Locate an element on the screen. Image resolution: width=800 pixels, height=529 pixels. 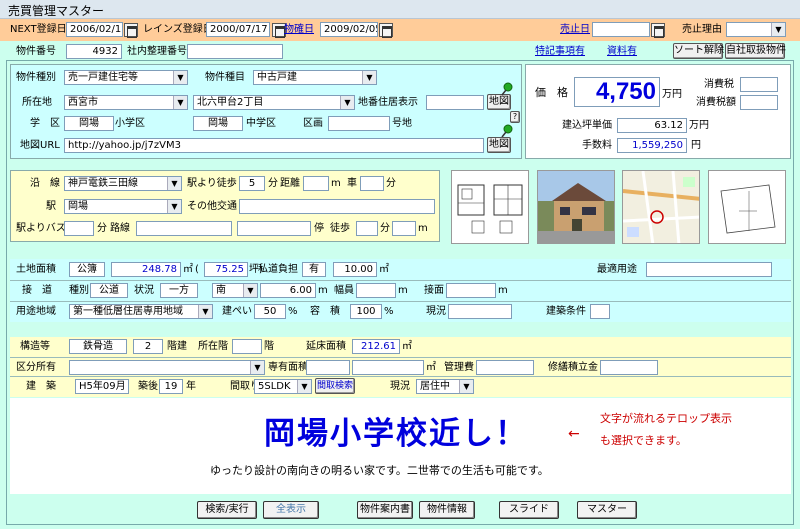
best-use-field is located at coordinates (709, 269).